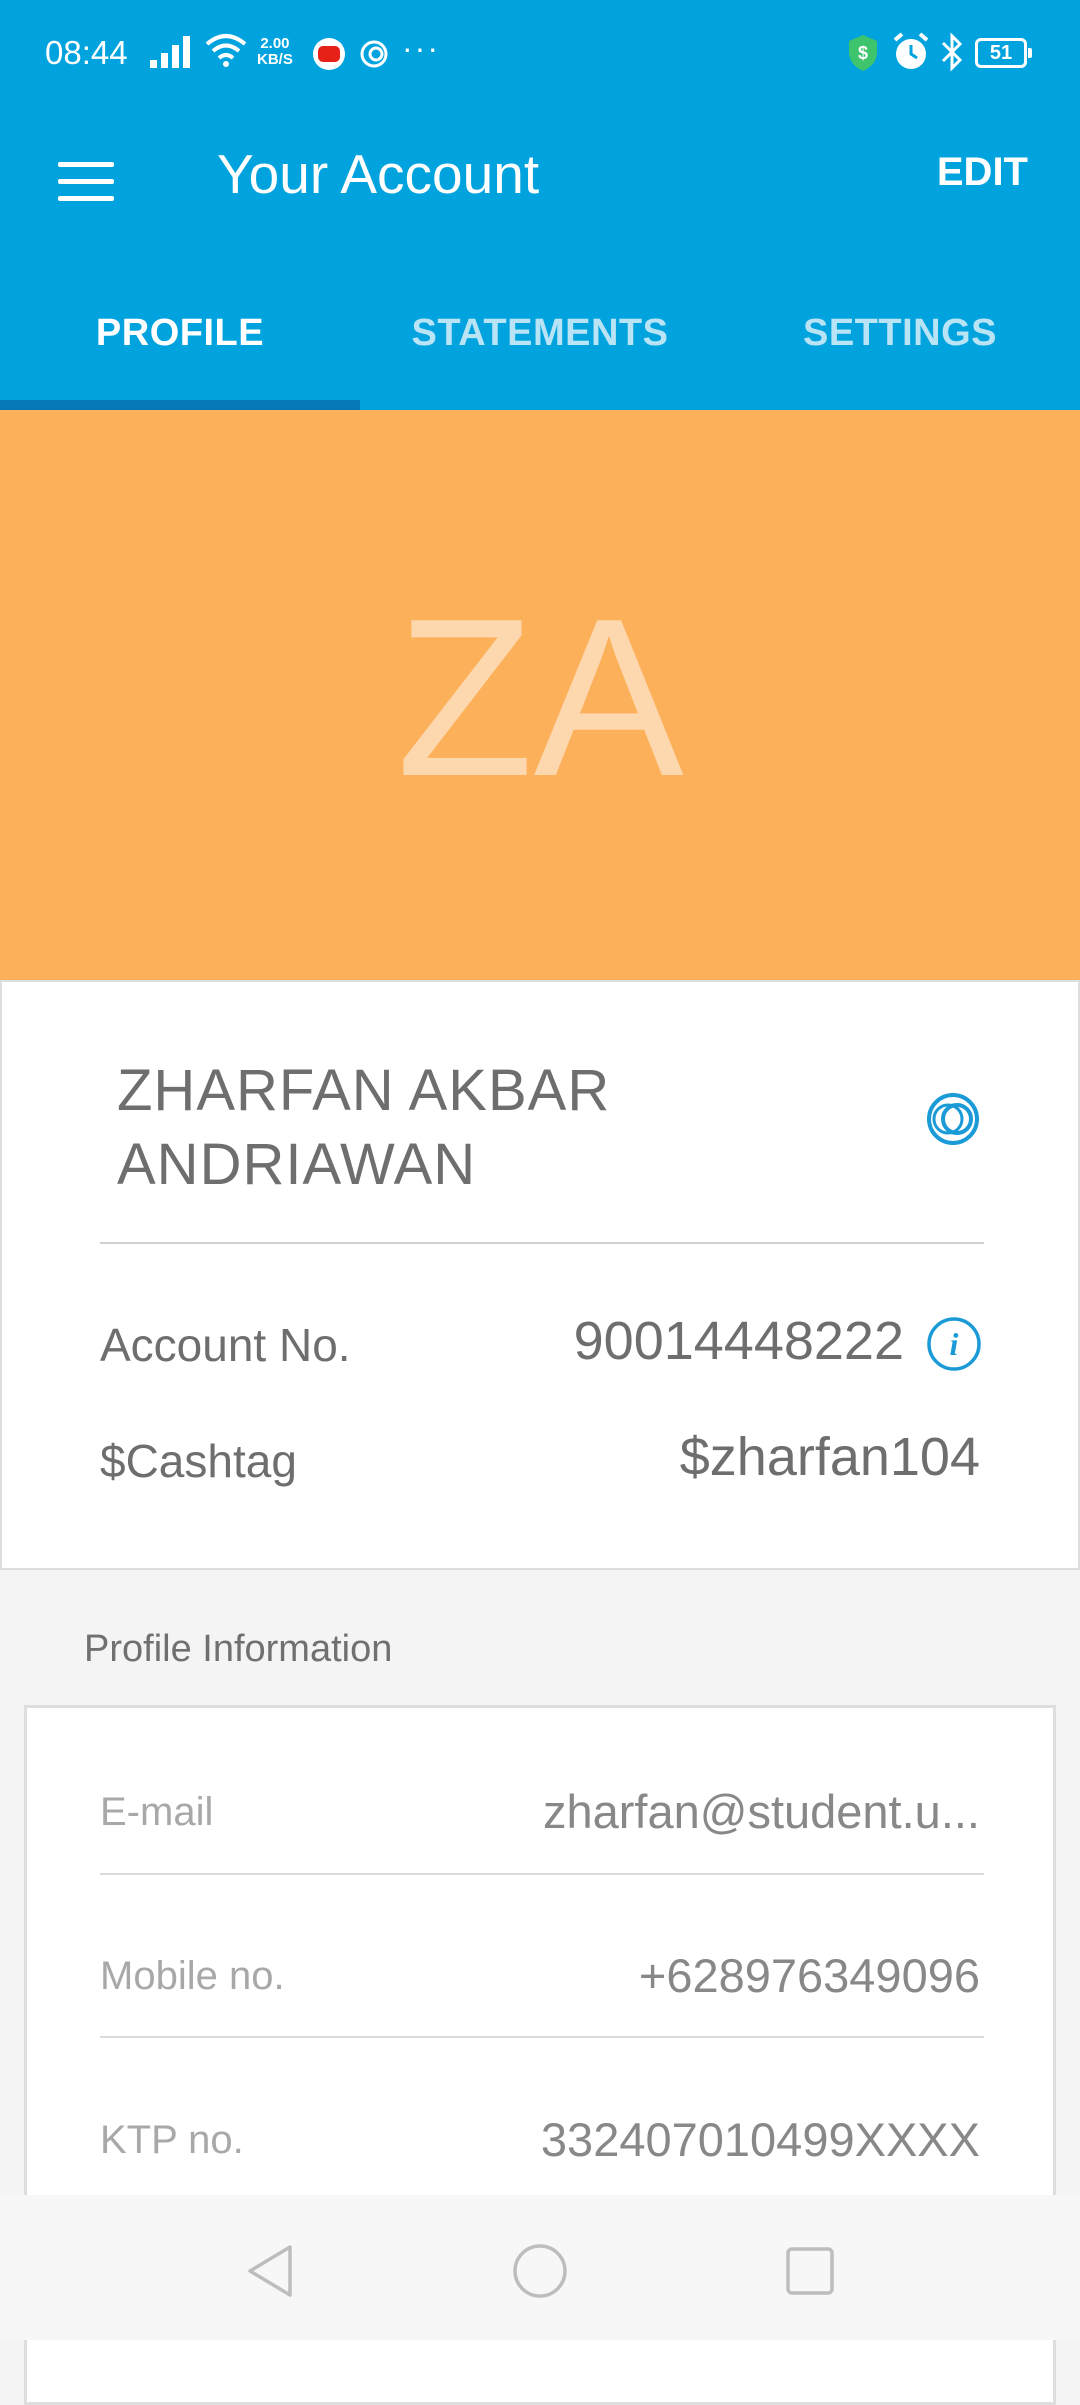 Image resolution: width=1080 pixels, height=2405 pixels. Describe the element at coordinates (86, 52) in the screenshot. I see `status-time: 08:44` at that location.